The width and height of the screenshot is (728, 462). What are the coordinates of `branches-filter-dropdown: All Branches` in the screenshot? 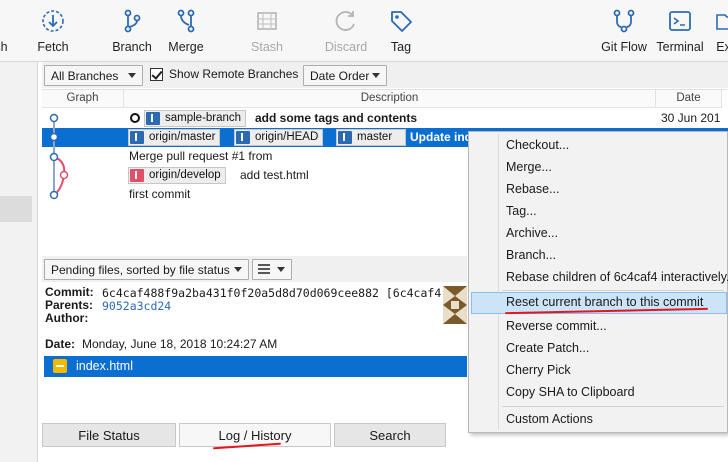 It's located at (93, 75).